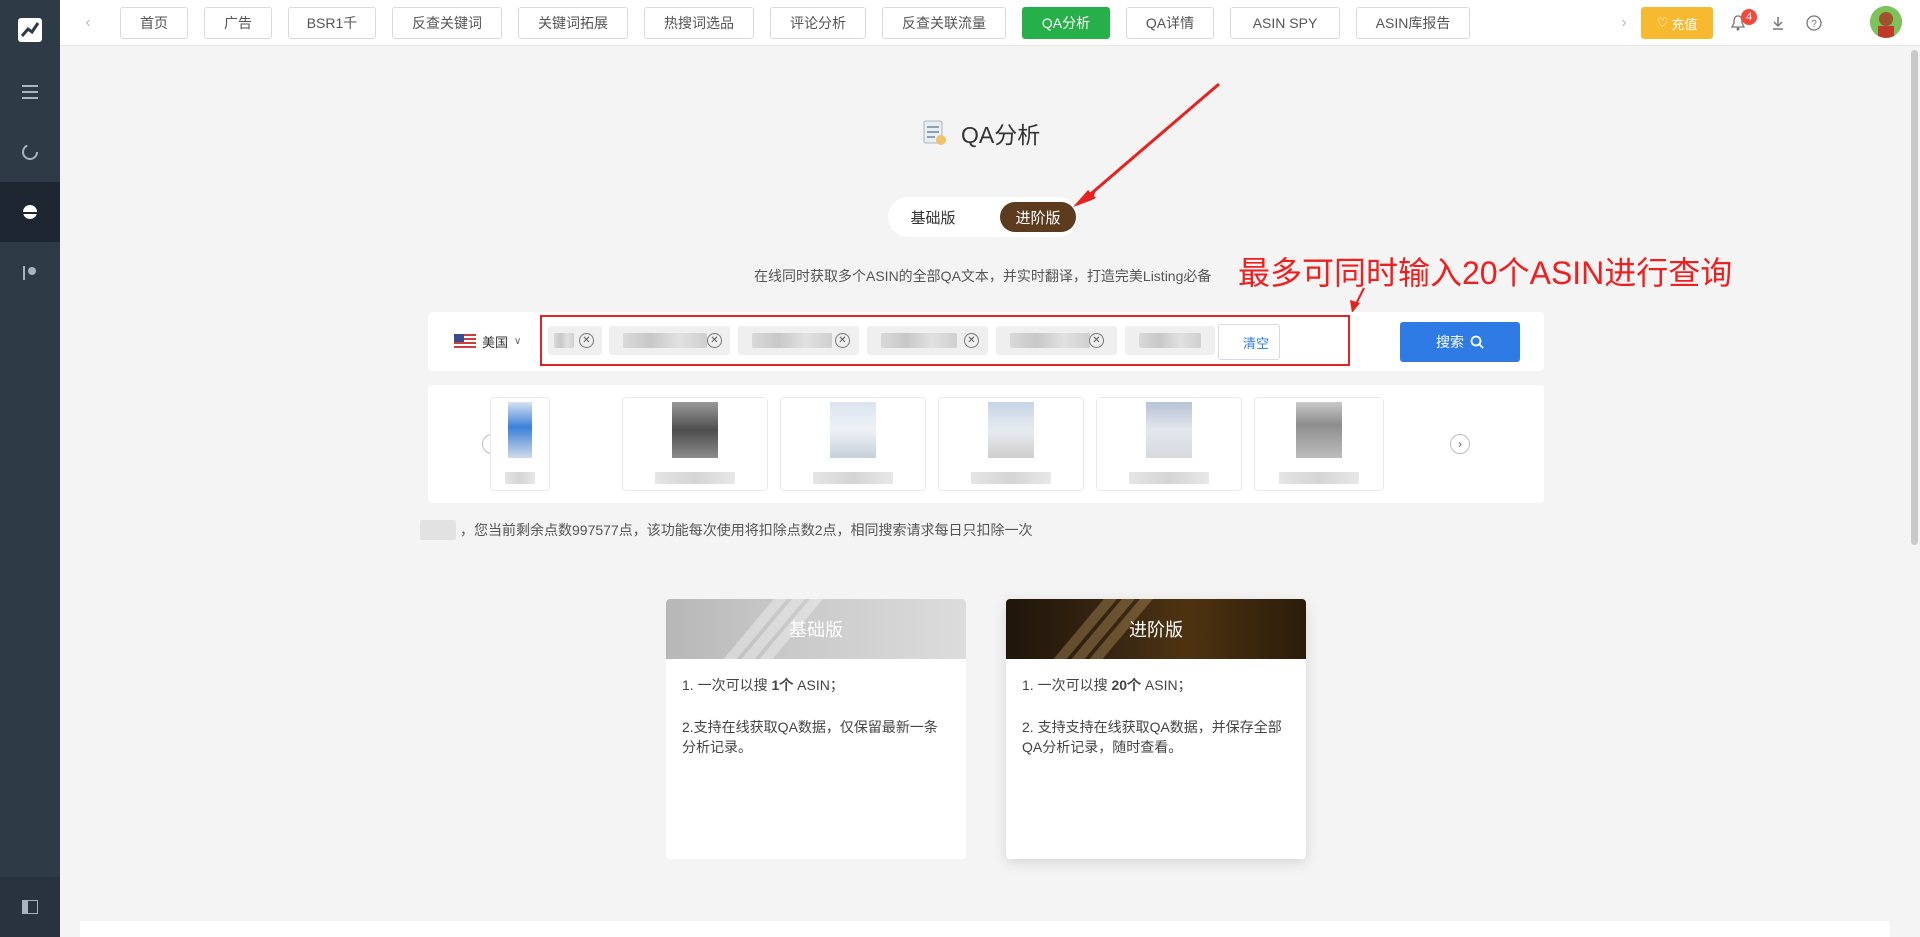 The width and height of the screenshot is (1920, 937). What do you see at coordinates (30, 907) in the screenshot?
I see `collapse-sidebar-icon` at bounding box center [30, 907].